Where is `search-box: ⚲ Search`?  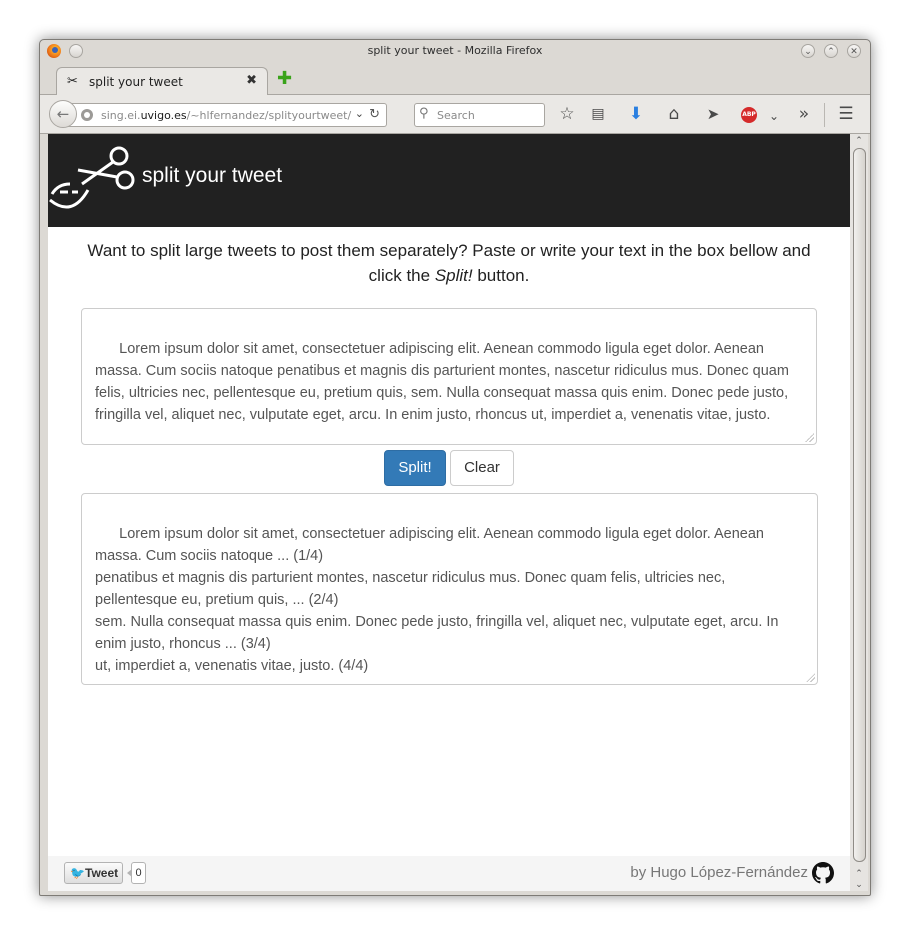 search-box: ⚲ Search is located at coordinates (479, 115).